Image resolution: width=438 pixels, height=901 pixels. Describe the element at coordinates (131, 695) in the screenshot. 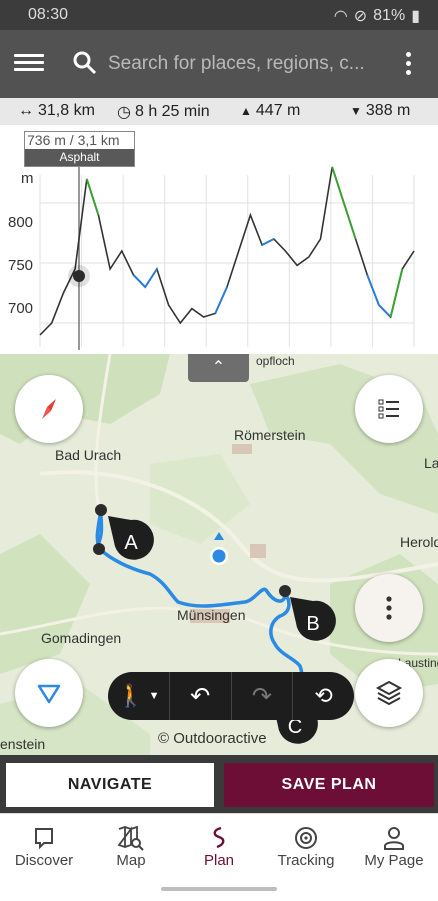

I see `hiker-icon: 🚶` at that location.